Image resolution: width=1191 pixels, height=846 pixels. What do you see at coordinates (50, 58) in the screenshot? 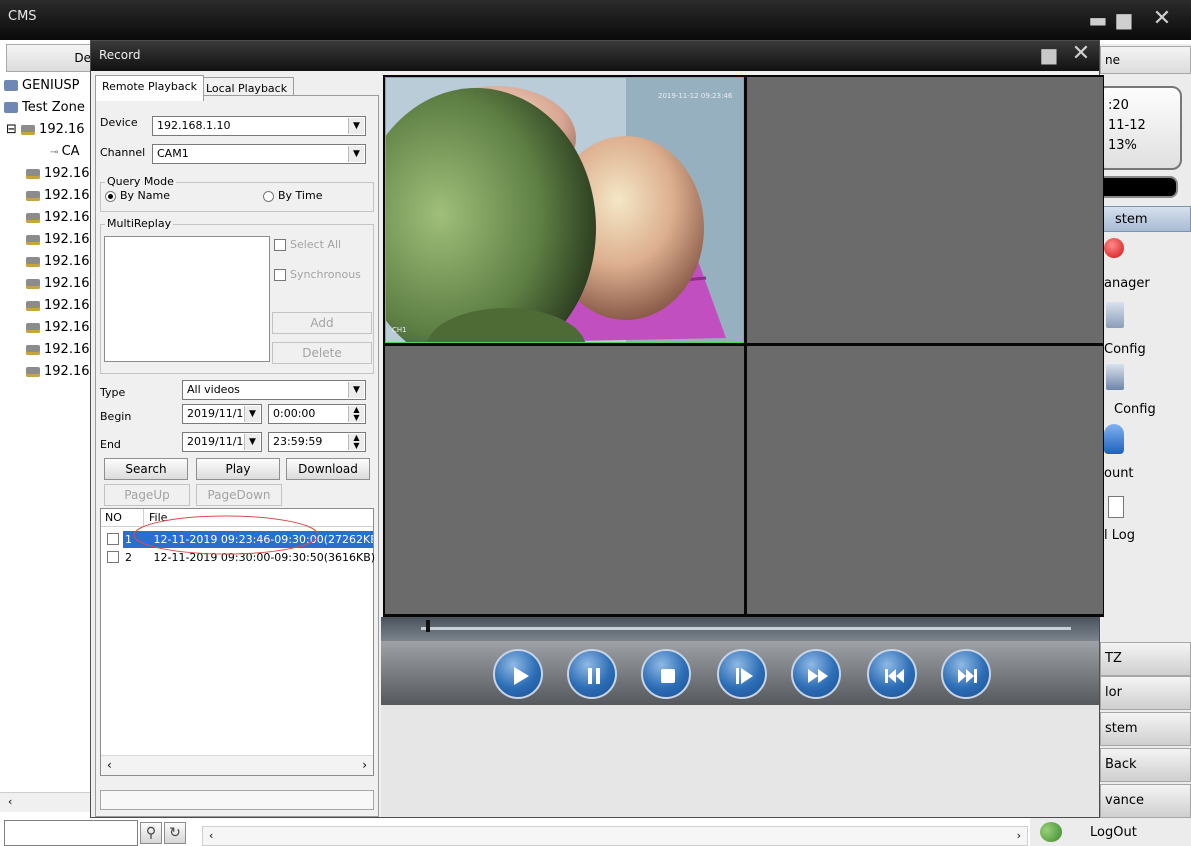
I see `device-list-header: De` at bounding box center [50, 58].